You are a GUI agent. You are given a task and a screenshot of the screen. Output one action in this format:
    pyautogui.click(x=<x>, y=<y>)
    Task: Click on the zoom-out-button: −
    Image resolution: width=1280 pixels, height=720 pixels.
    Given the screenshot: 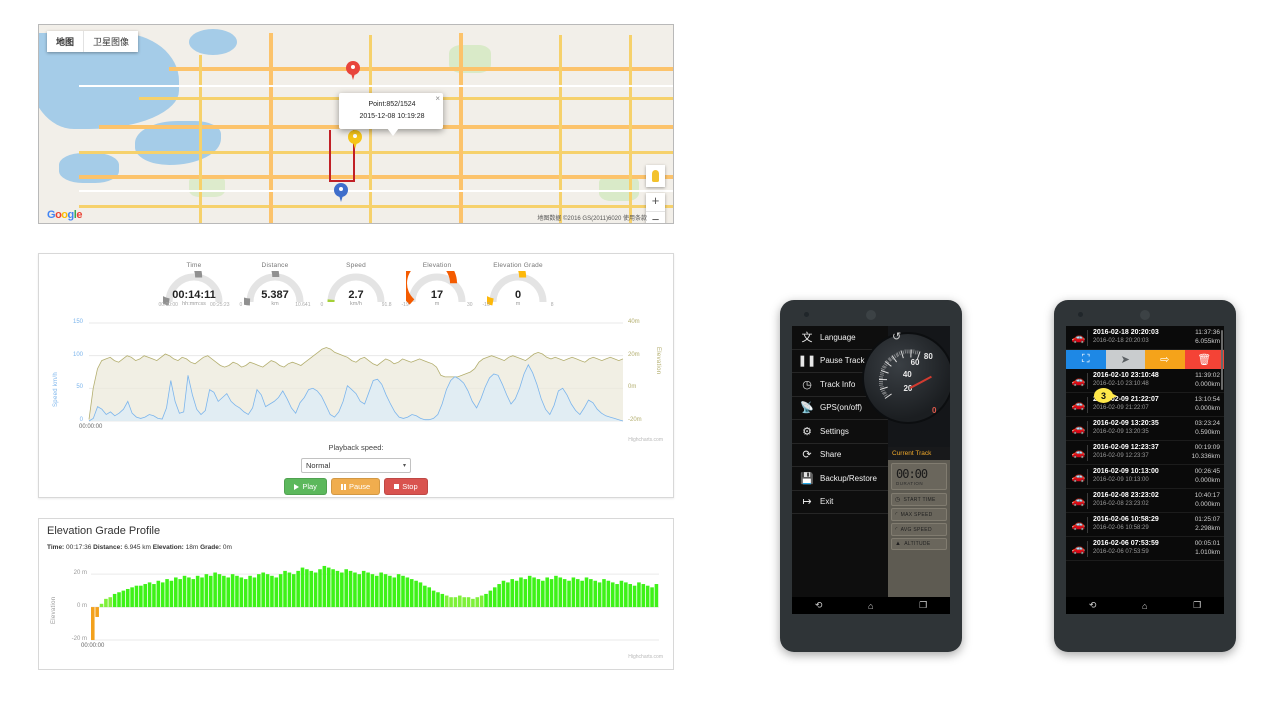 What is the action you would take?
    pyautogui.click(x=655, y=217)
    